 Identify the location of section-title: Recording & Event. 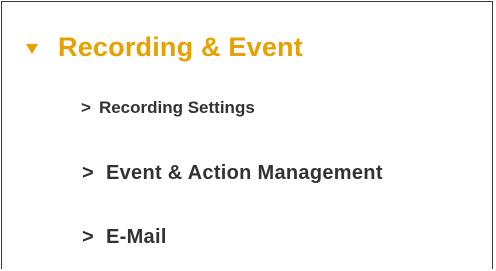
(180, 47).